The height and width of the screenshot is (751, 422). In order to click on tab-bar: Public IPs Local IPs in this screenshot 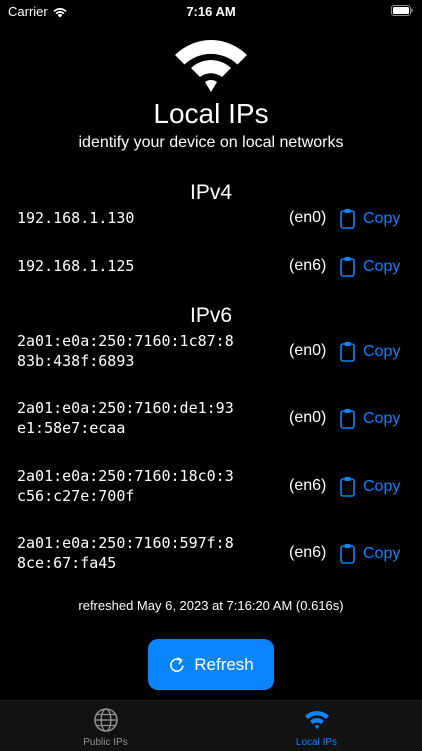, I will do `click(211, 725)`.